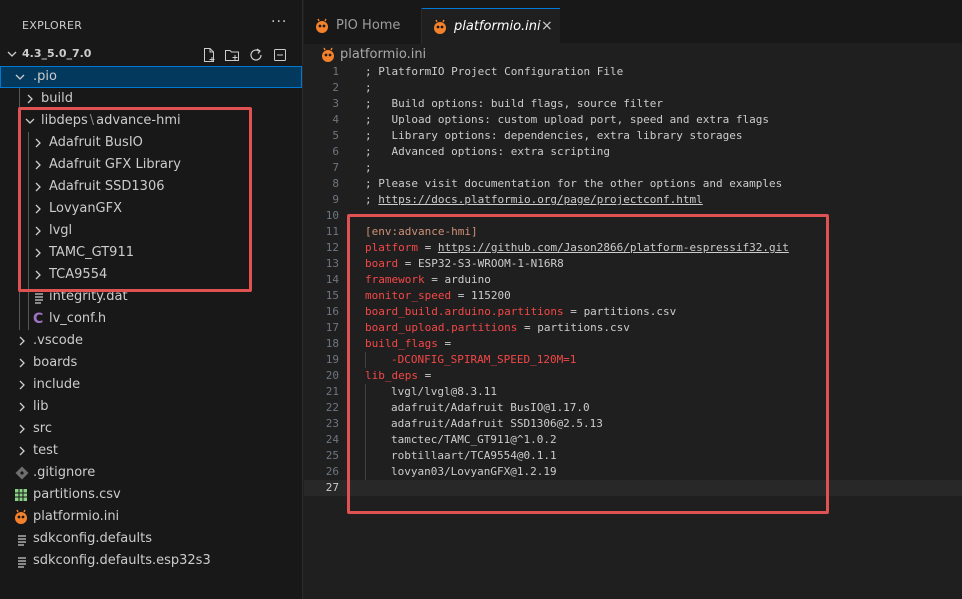  I want to click on line-number: 21, so click(332, 391).